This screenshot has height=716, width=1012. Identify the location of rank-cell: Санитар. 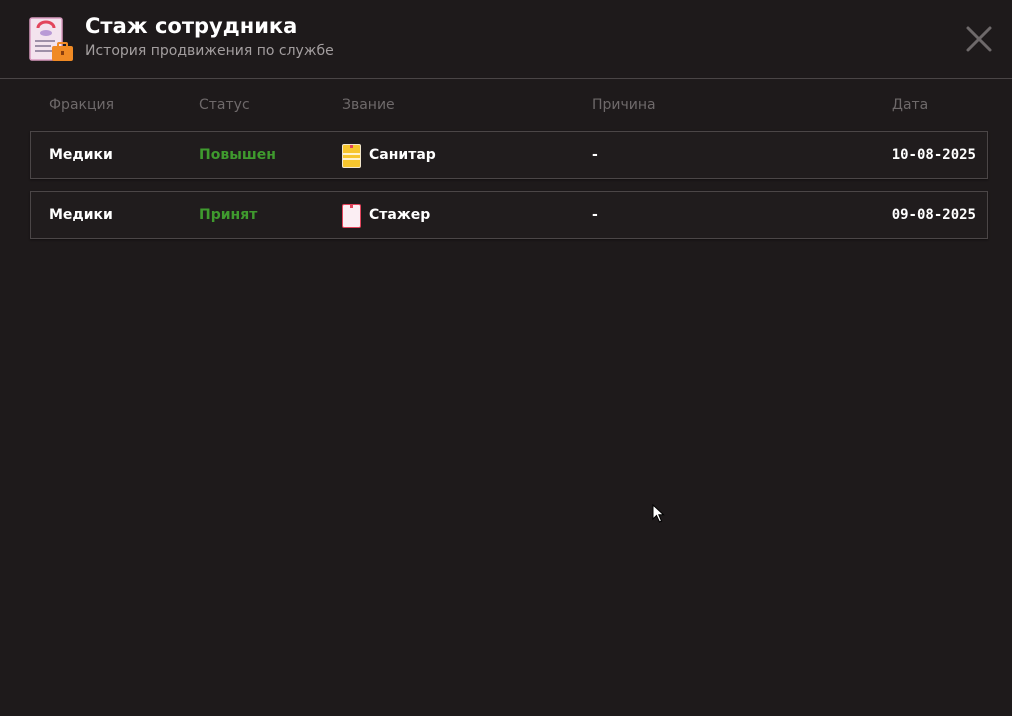
(402, 155).